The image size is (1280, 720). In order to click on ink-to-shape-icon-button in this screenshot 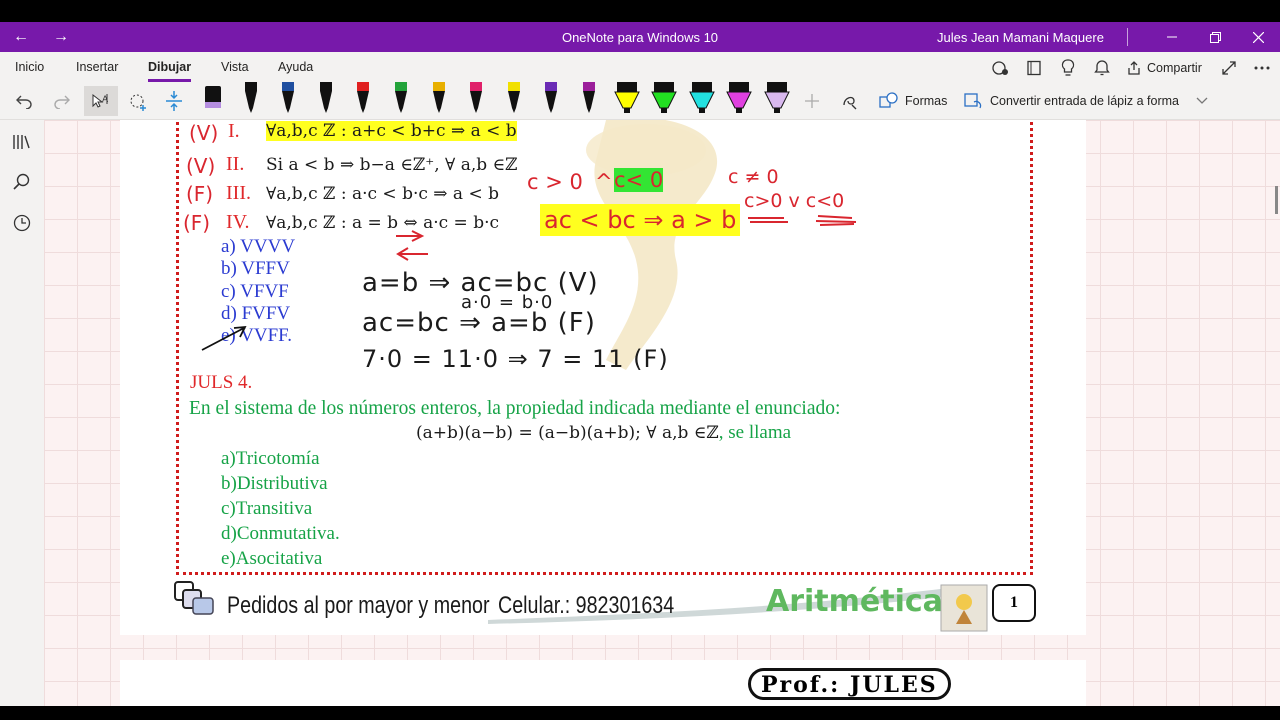, I will do `click(850, 101)`.